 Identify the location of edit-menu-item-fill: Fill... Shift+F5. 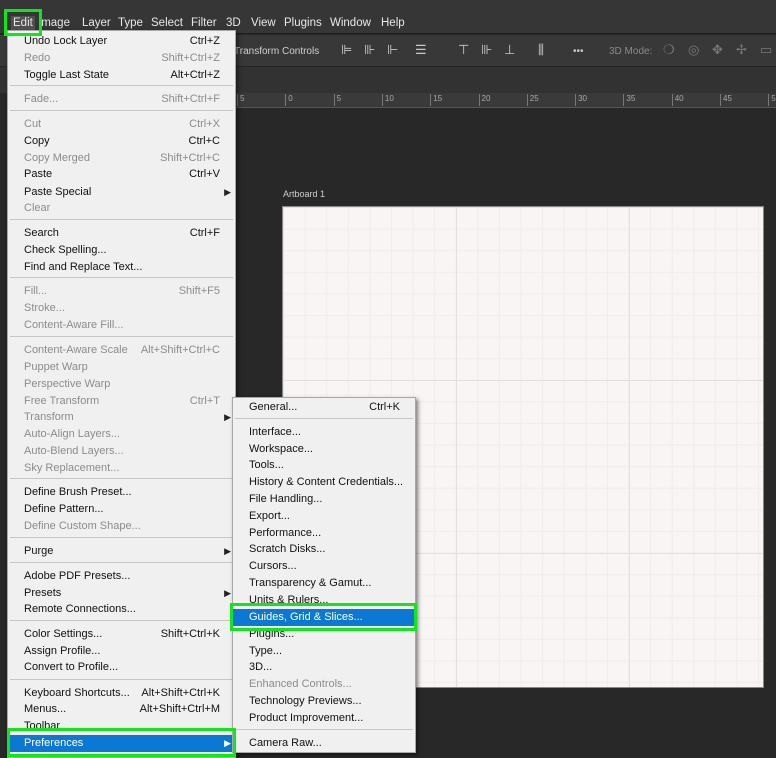
(121, 291).